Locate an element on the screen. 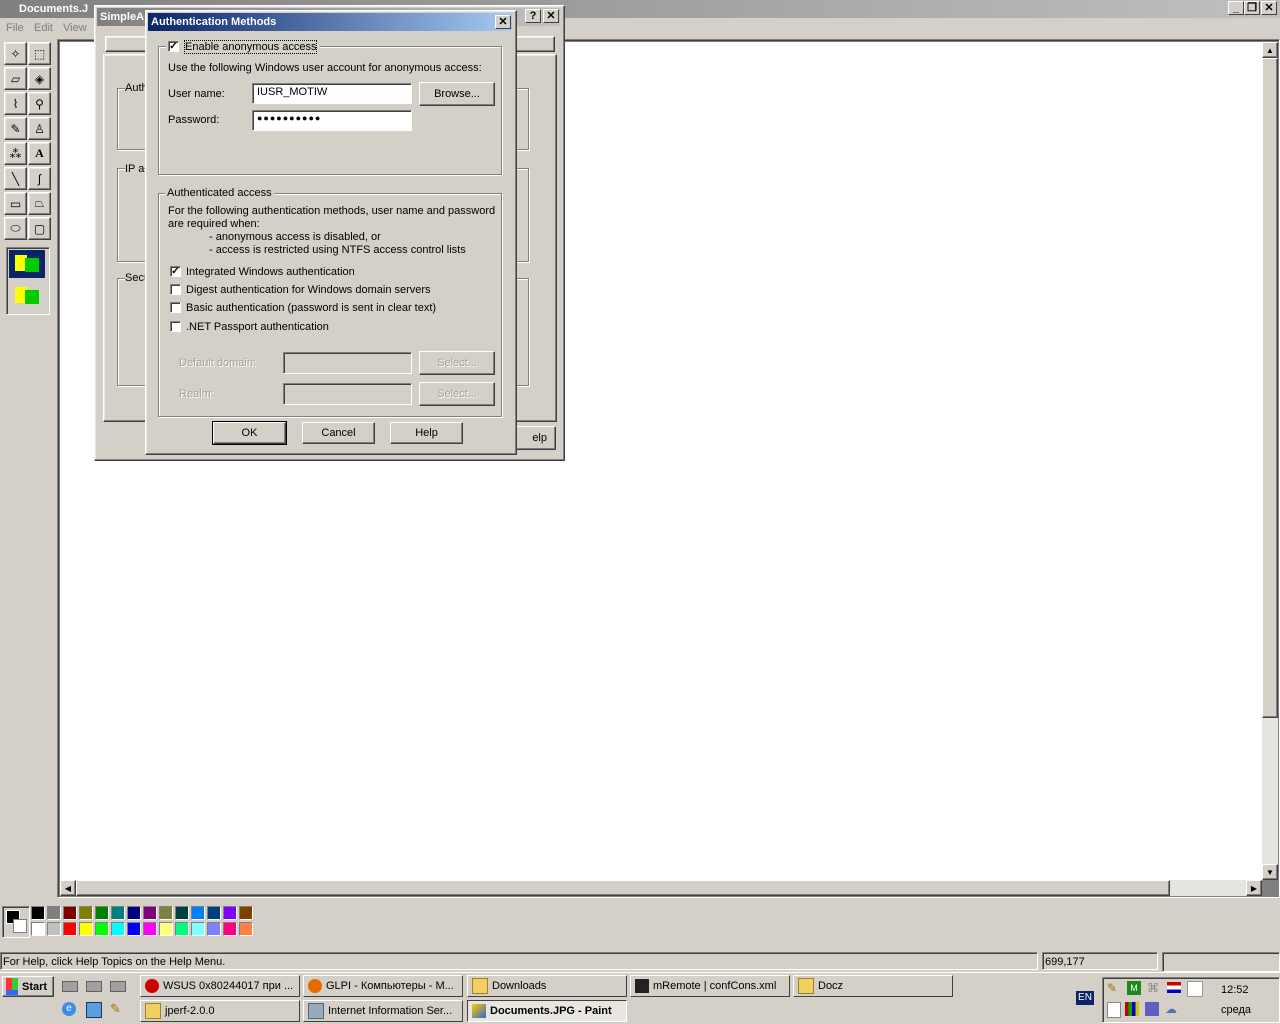  current-colors is located at coordinates (16, 922).